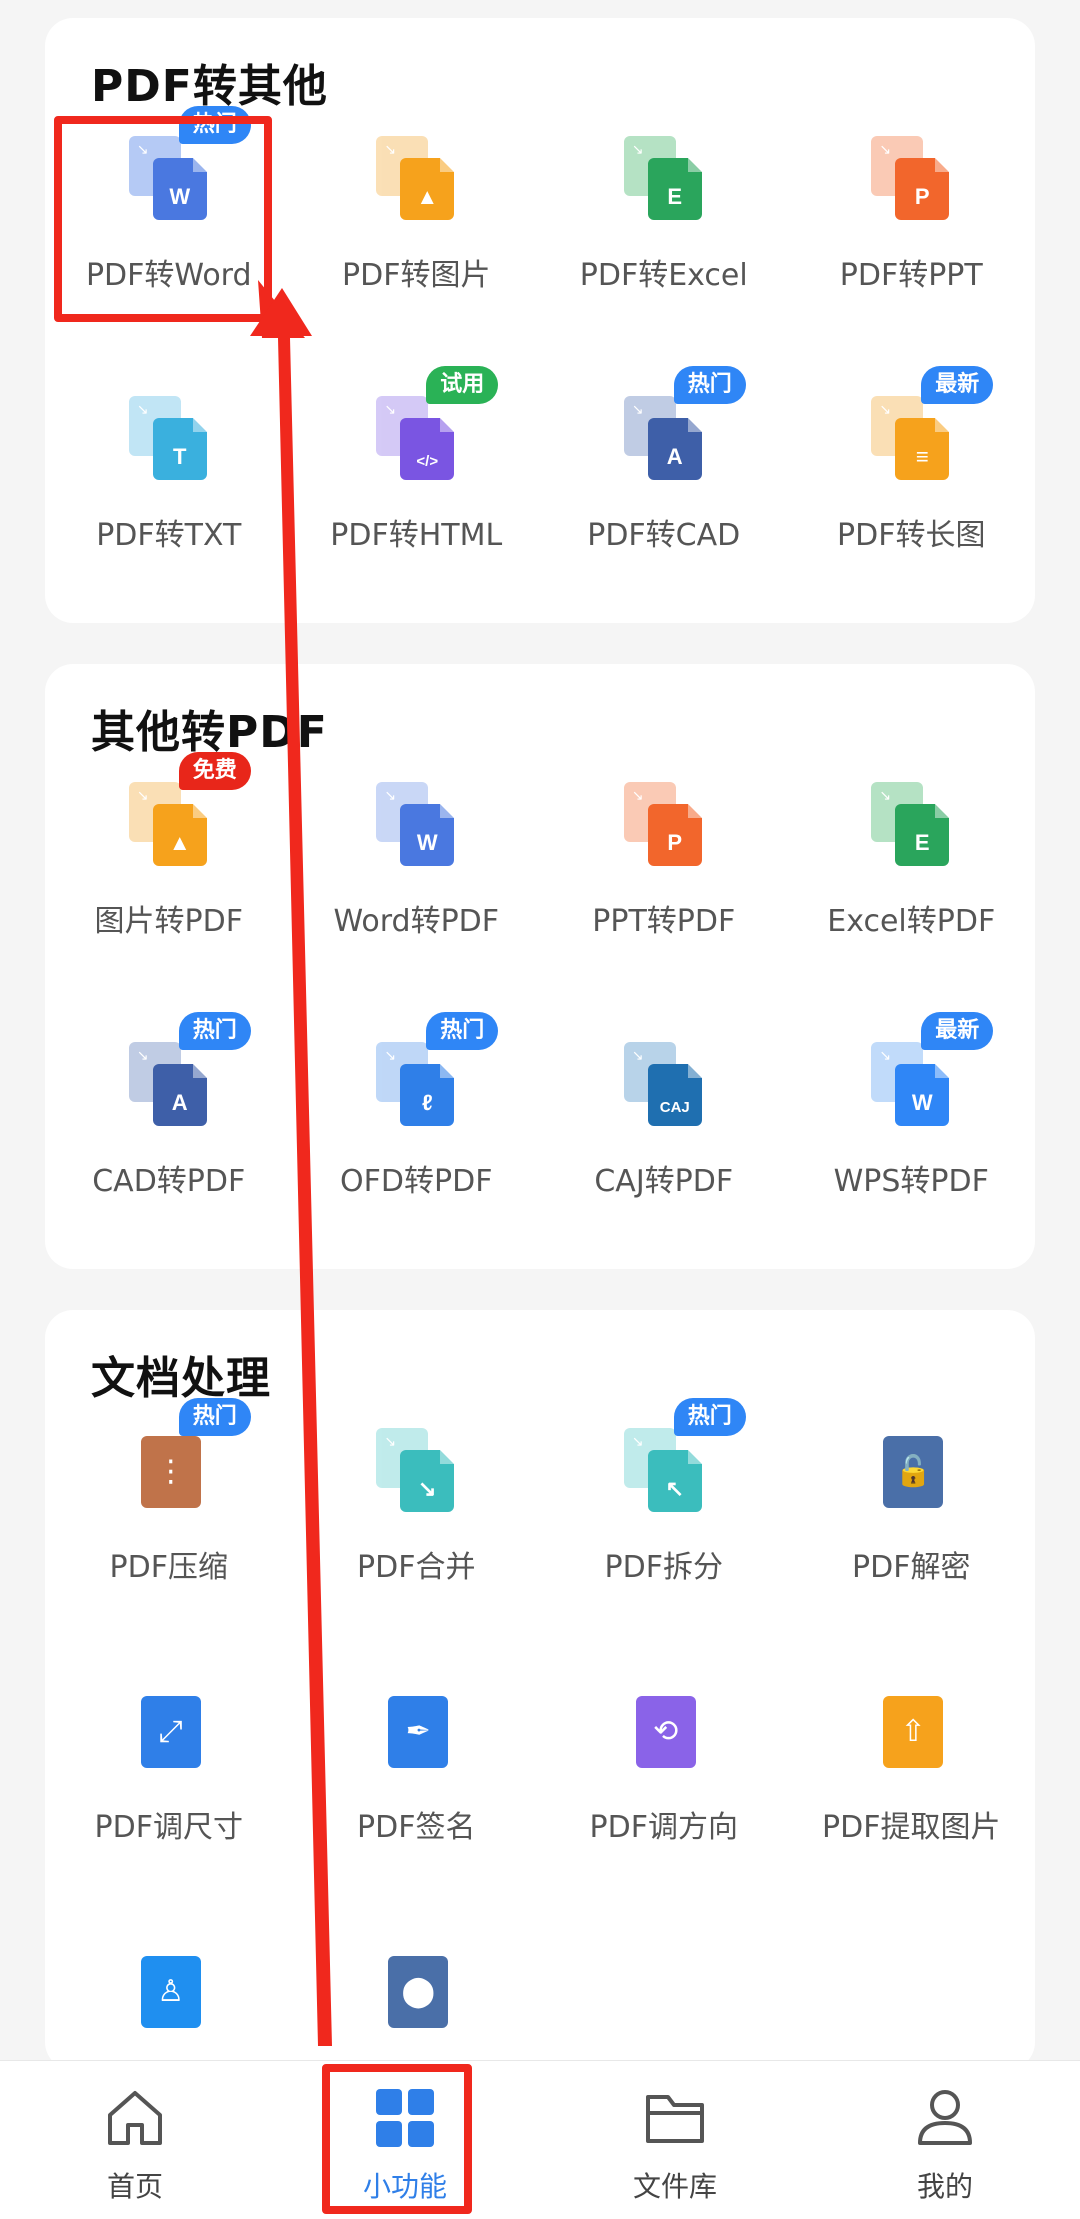  I want to click on tool-item: ⋮ 热门 PDF压缩, so click(169, 1529).